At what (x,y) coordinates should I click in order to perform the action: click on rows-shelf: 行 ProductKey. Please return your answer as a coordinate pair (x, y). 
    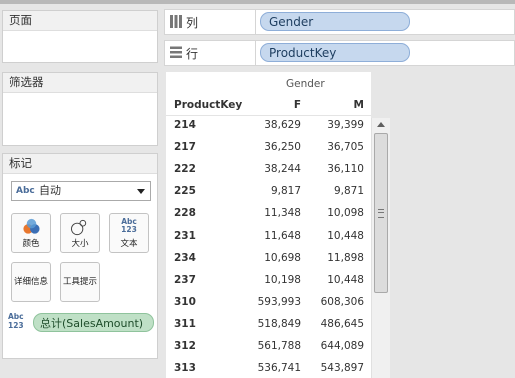
    Looking at the image, I should click on (339, 53).